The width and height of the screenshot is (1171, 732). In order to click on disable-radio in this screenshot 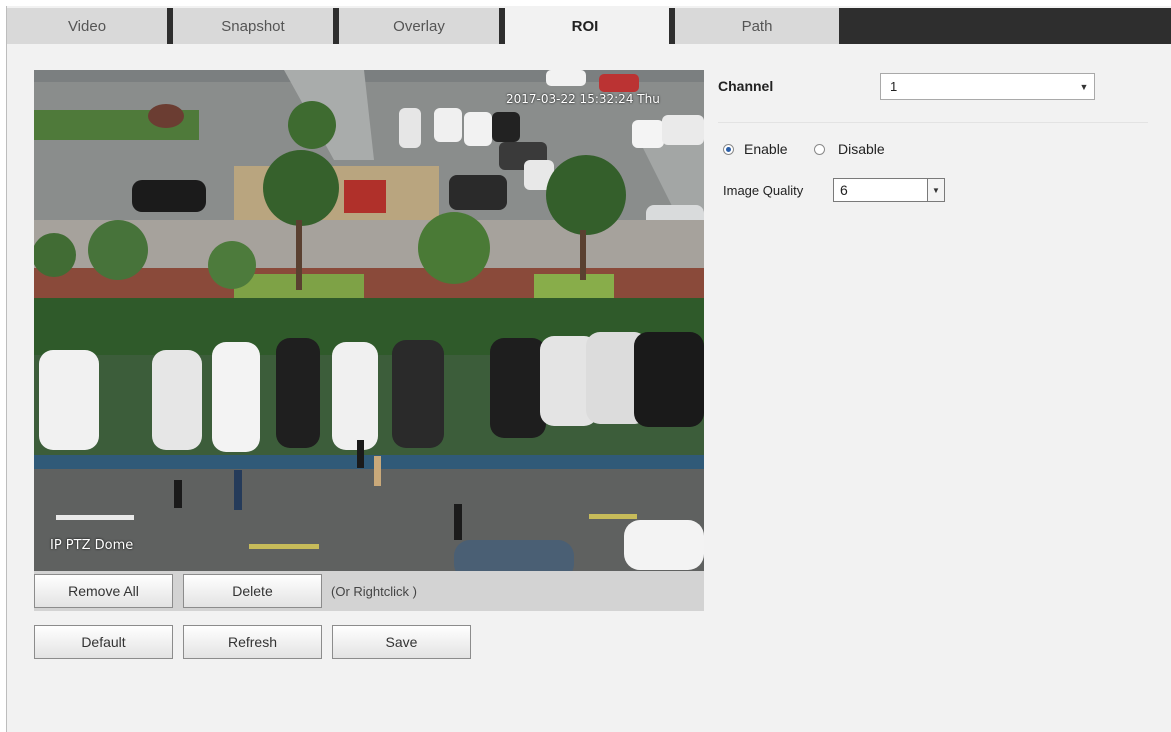, I will do `click(819, 149)`.